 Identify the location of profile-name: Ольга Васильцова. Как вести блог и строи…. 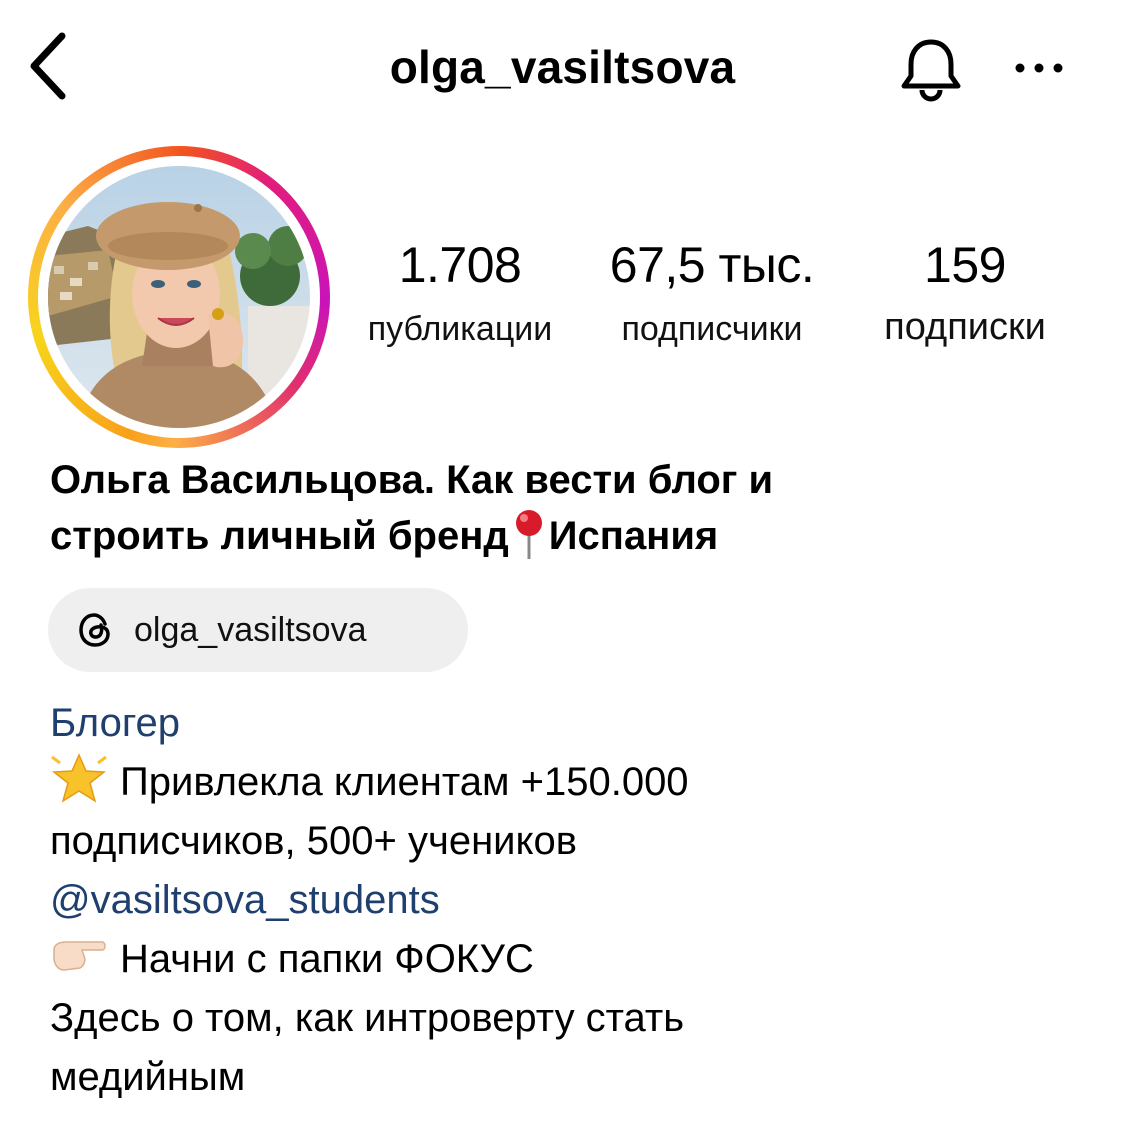
(570, 508).